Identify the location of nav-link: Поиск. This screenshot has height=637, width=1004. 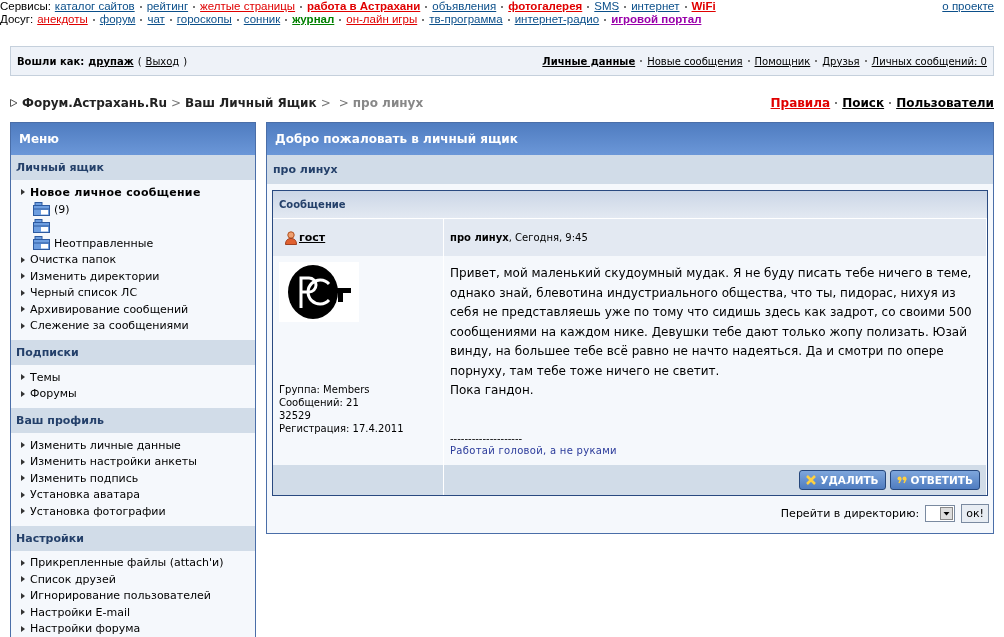
(863, 103).